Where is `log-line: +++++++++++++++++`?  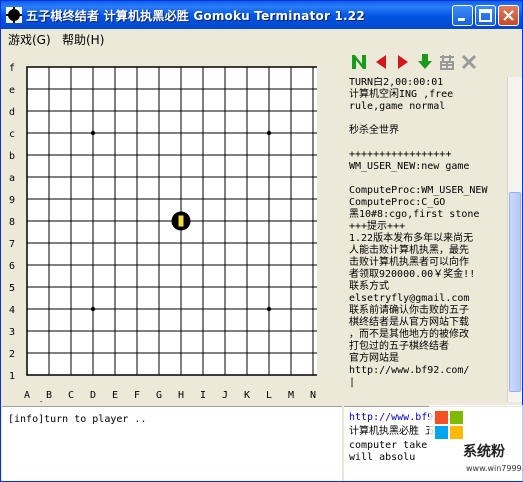
log-line: +++++++++++++++++ is located at coordinates (400, 154).